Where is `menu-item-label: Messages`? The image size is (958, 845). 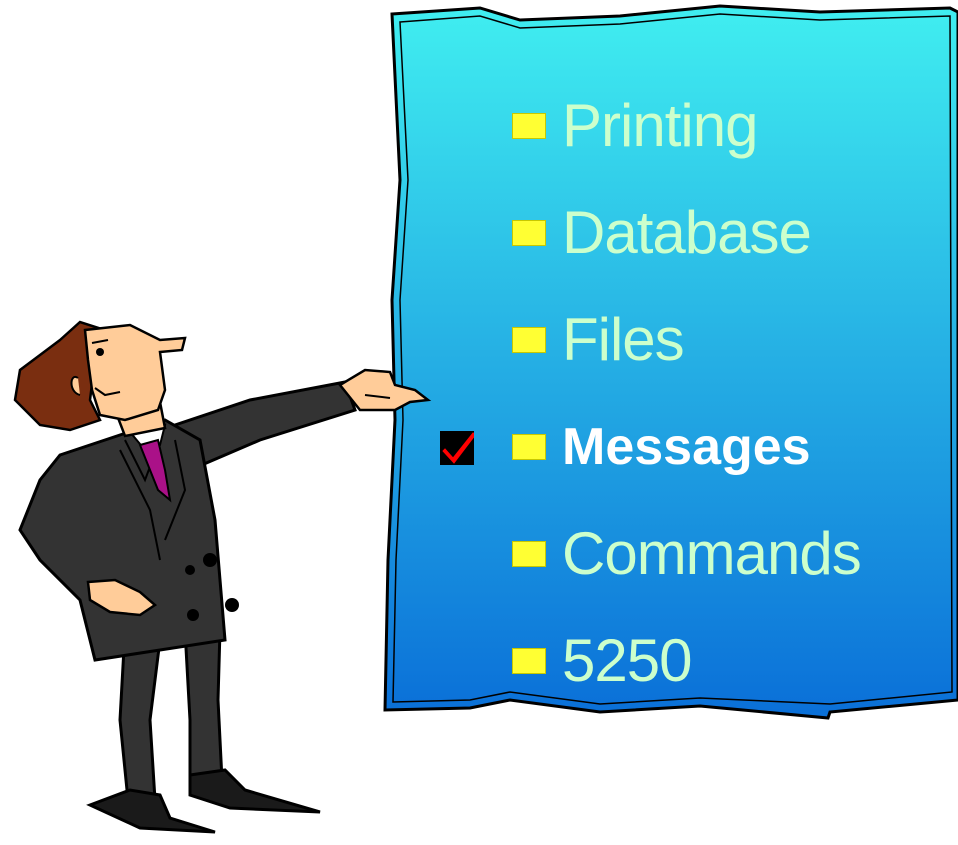 menu-item-label: Messages is located at coordinates (686, 446).